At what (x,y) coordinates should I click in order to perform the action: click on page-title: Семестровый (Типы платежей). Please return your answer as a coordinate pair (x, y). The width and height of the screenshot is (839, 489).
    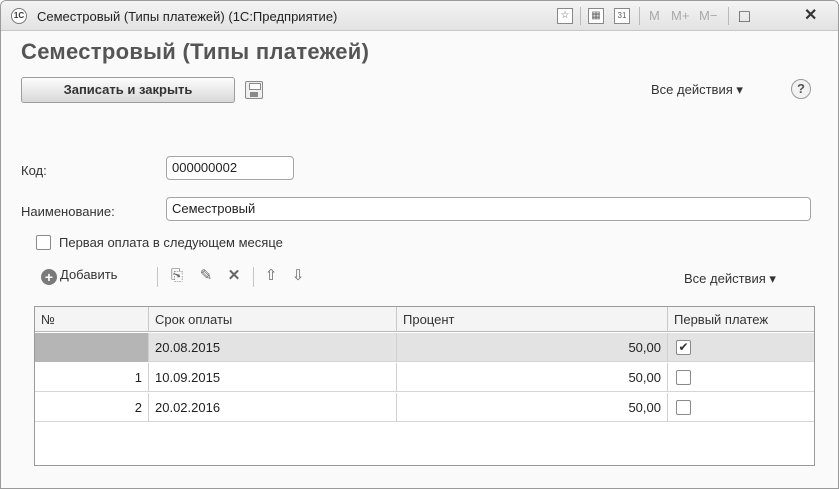
    Looking at the image, I should click on (195, 51).